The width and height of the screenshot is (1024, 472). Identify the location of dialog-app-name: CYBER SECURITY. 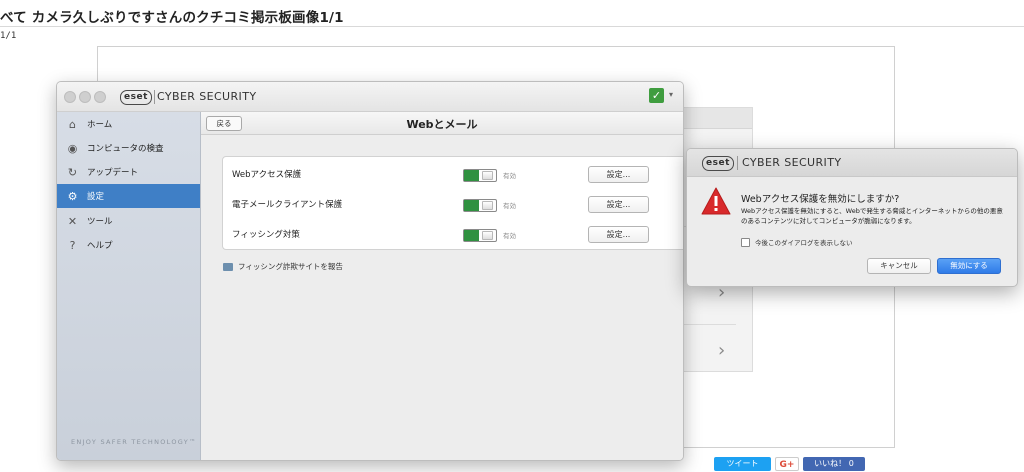
(792, 162).